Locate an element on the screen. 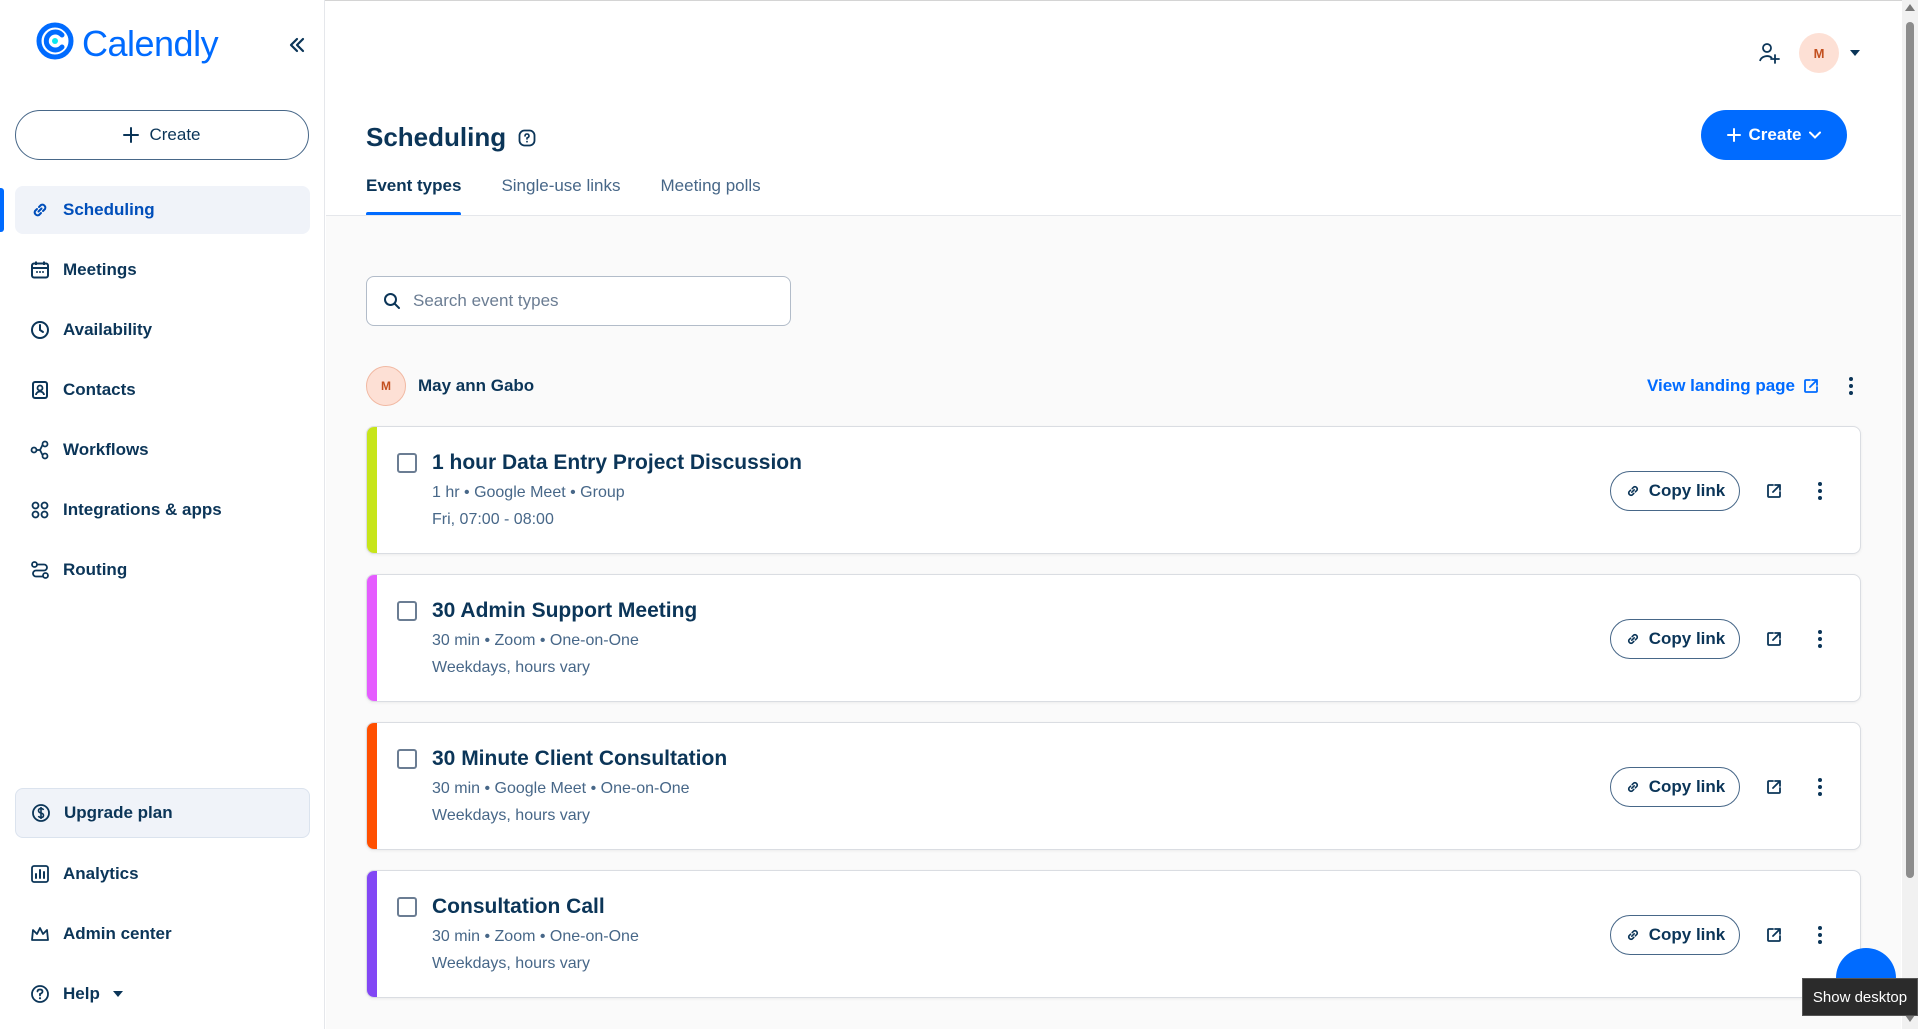 The width and height of the screenshot is (1918, 1029). event-title: 30 Minute Client Consultation is located at coordinates (579, 759).